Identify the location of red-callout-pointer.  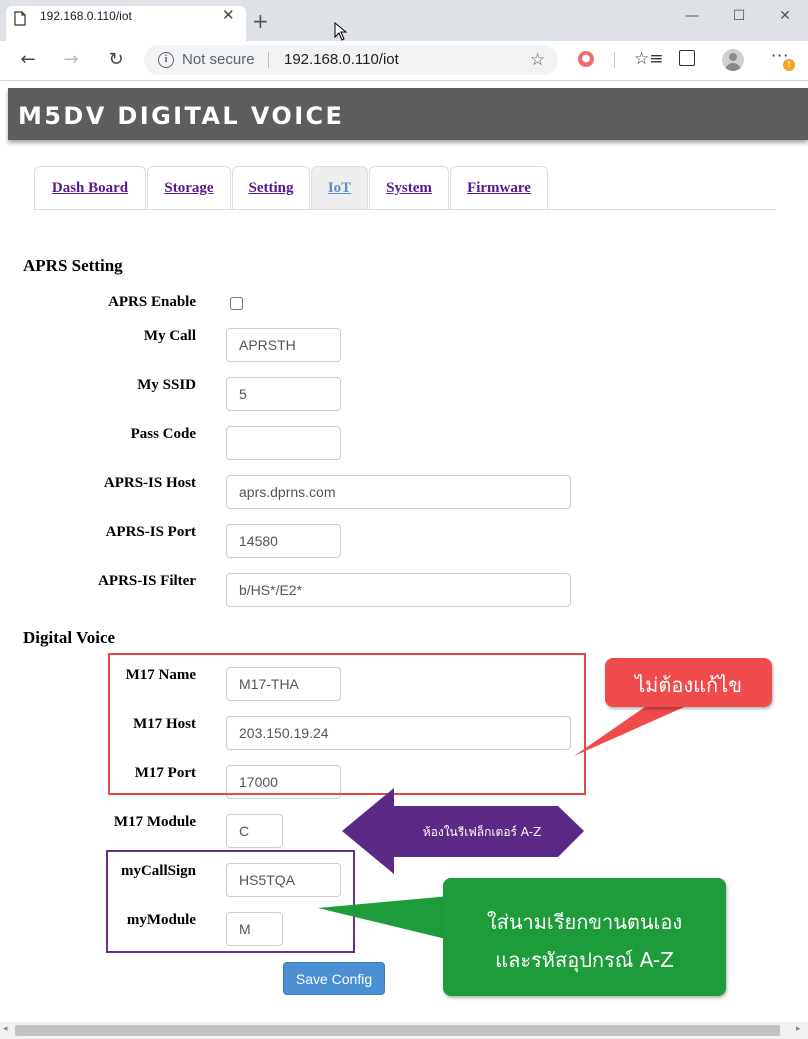
(637, 728).